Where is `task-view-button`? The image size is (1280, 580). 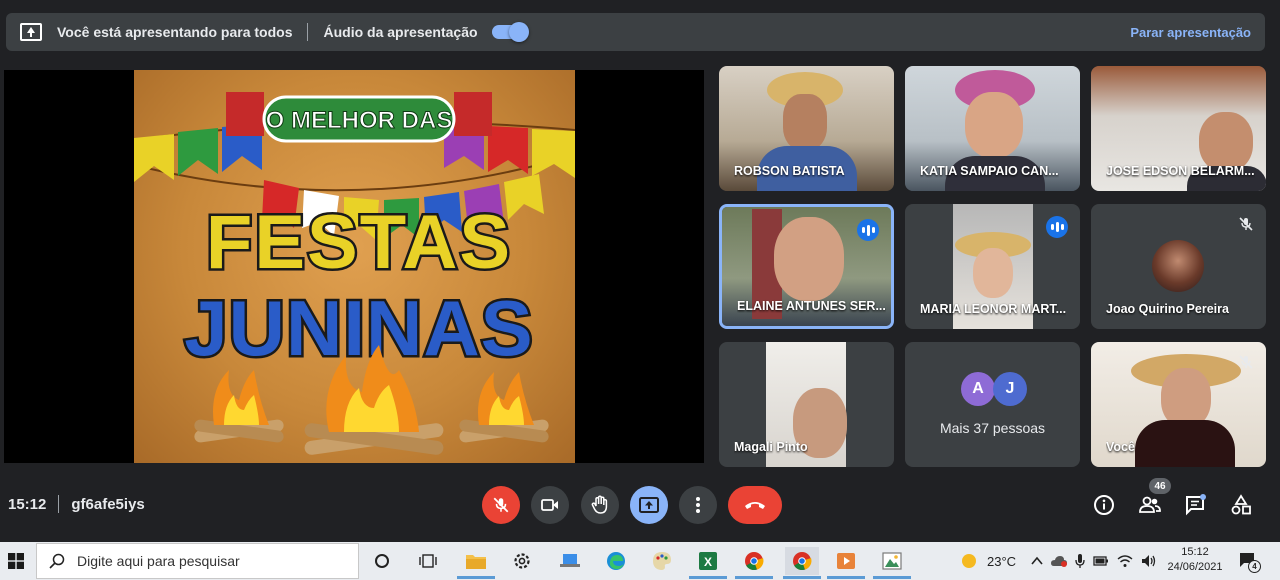 task-view-button is located at coordinates (428, 561).